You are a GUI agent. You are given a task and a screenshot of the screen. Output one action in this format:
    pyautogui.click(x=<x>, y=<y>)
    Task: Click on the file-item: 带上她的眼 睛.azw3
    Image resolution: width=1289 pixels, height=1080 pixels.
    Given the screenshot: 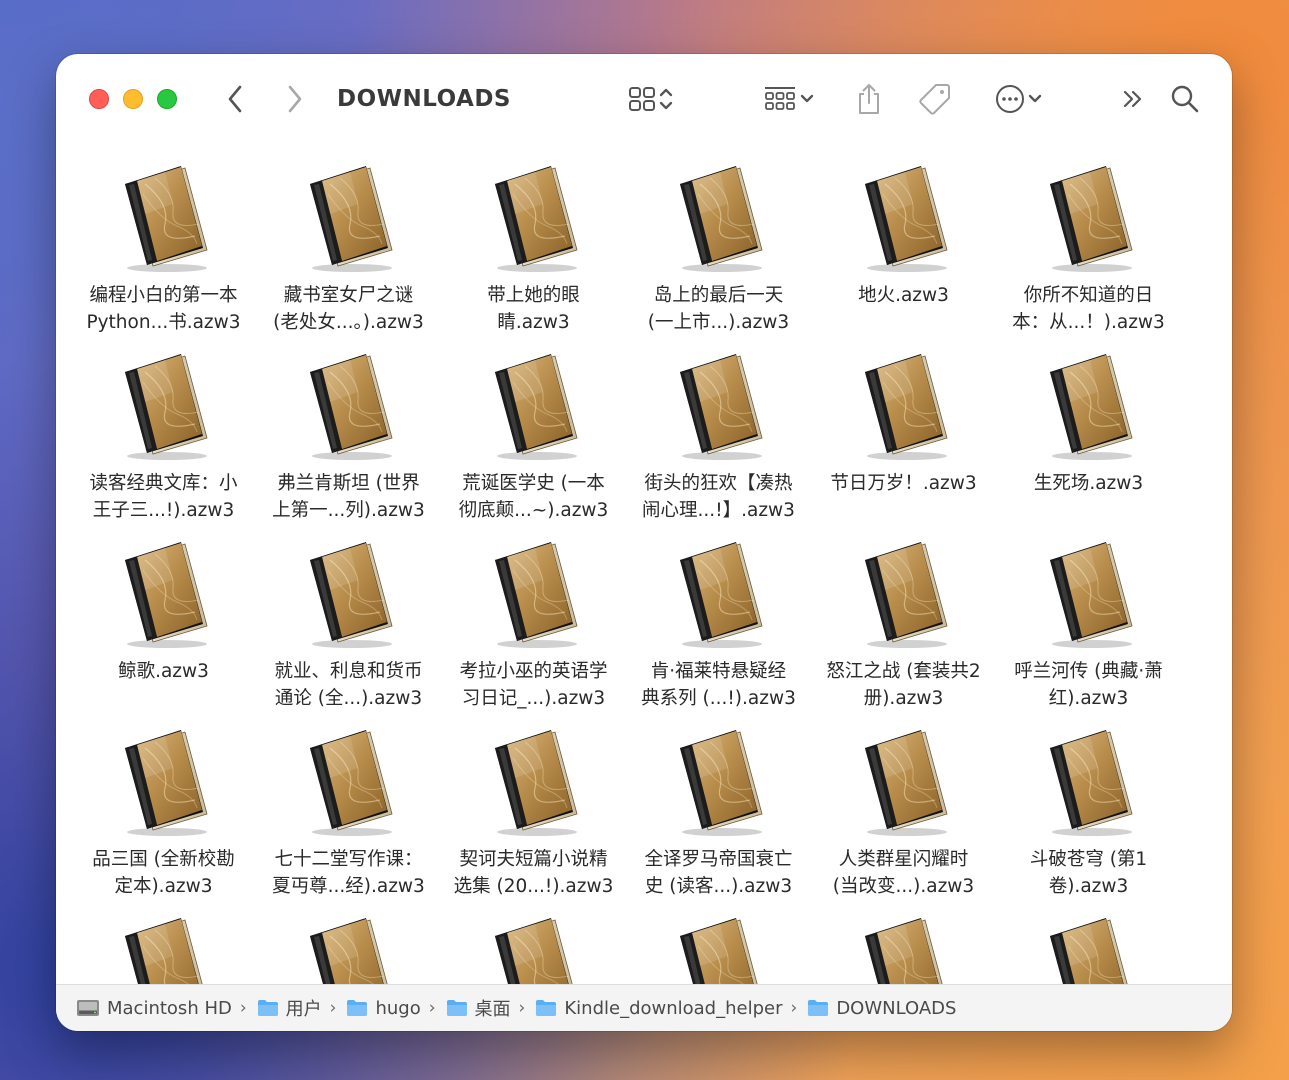 What is the action you would take?
    pyautogui.click(x=533, y=258)
    